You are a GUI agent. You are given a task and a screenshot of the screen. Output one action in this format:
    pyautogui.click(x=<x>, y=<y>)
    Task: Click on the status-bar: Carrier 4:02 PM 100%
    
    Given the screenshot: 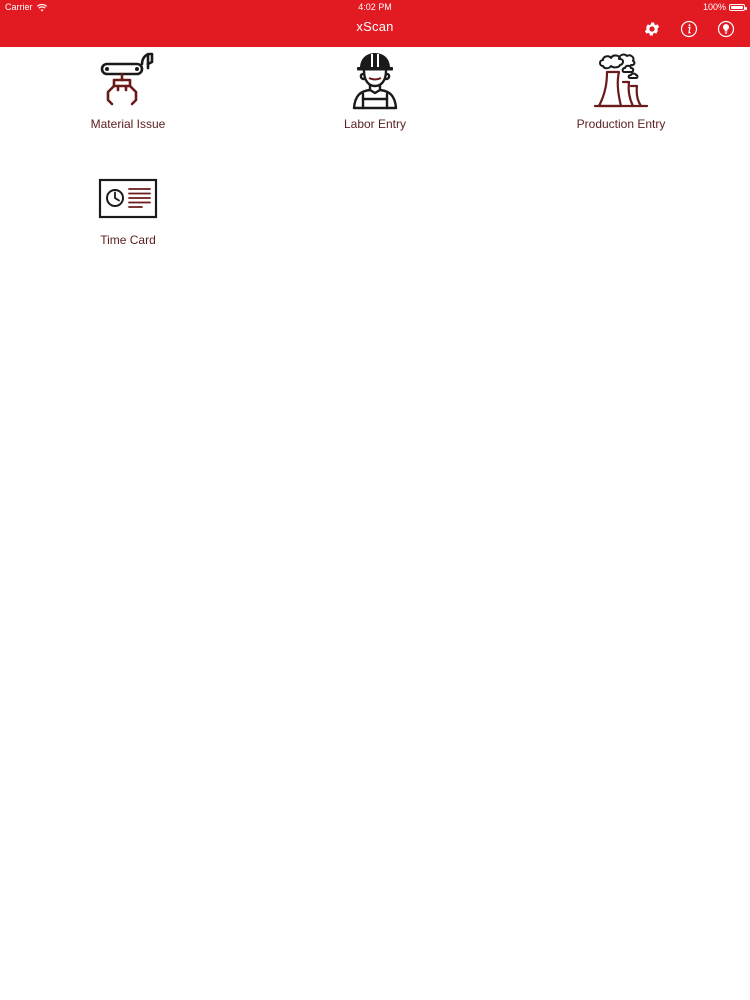 What is the action you would take?
    pyautogui.click(x=375, y=7)
    